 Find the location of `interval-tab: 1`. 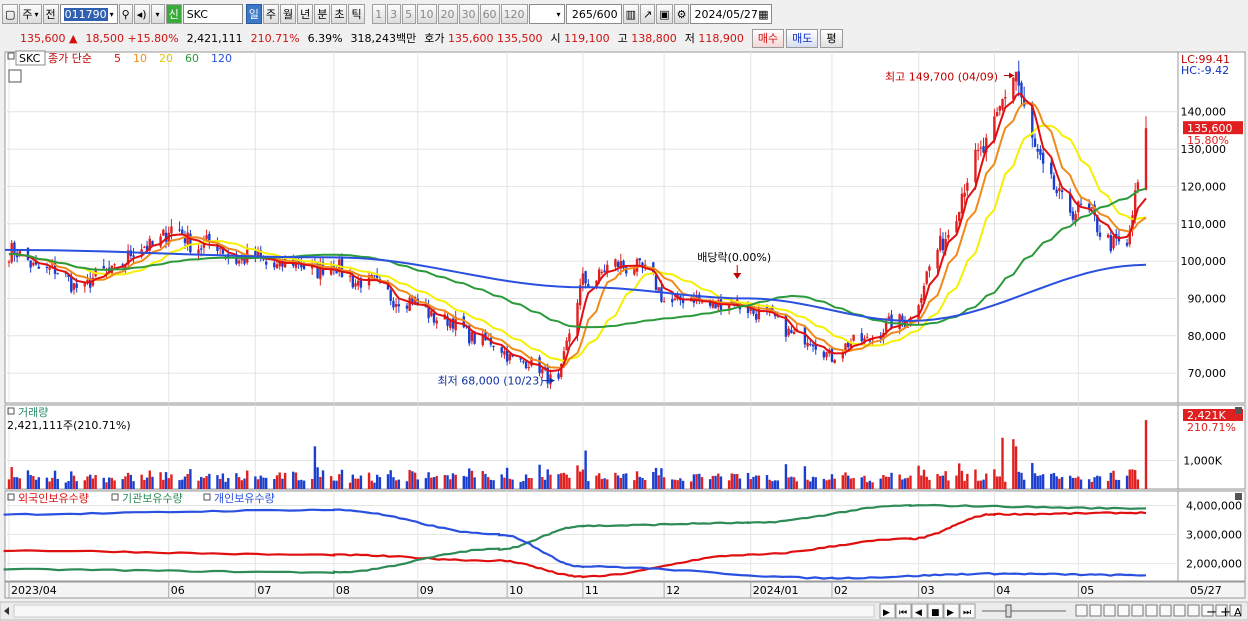

interval-tab: 1 is located at coordinates (378, 14).